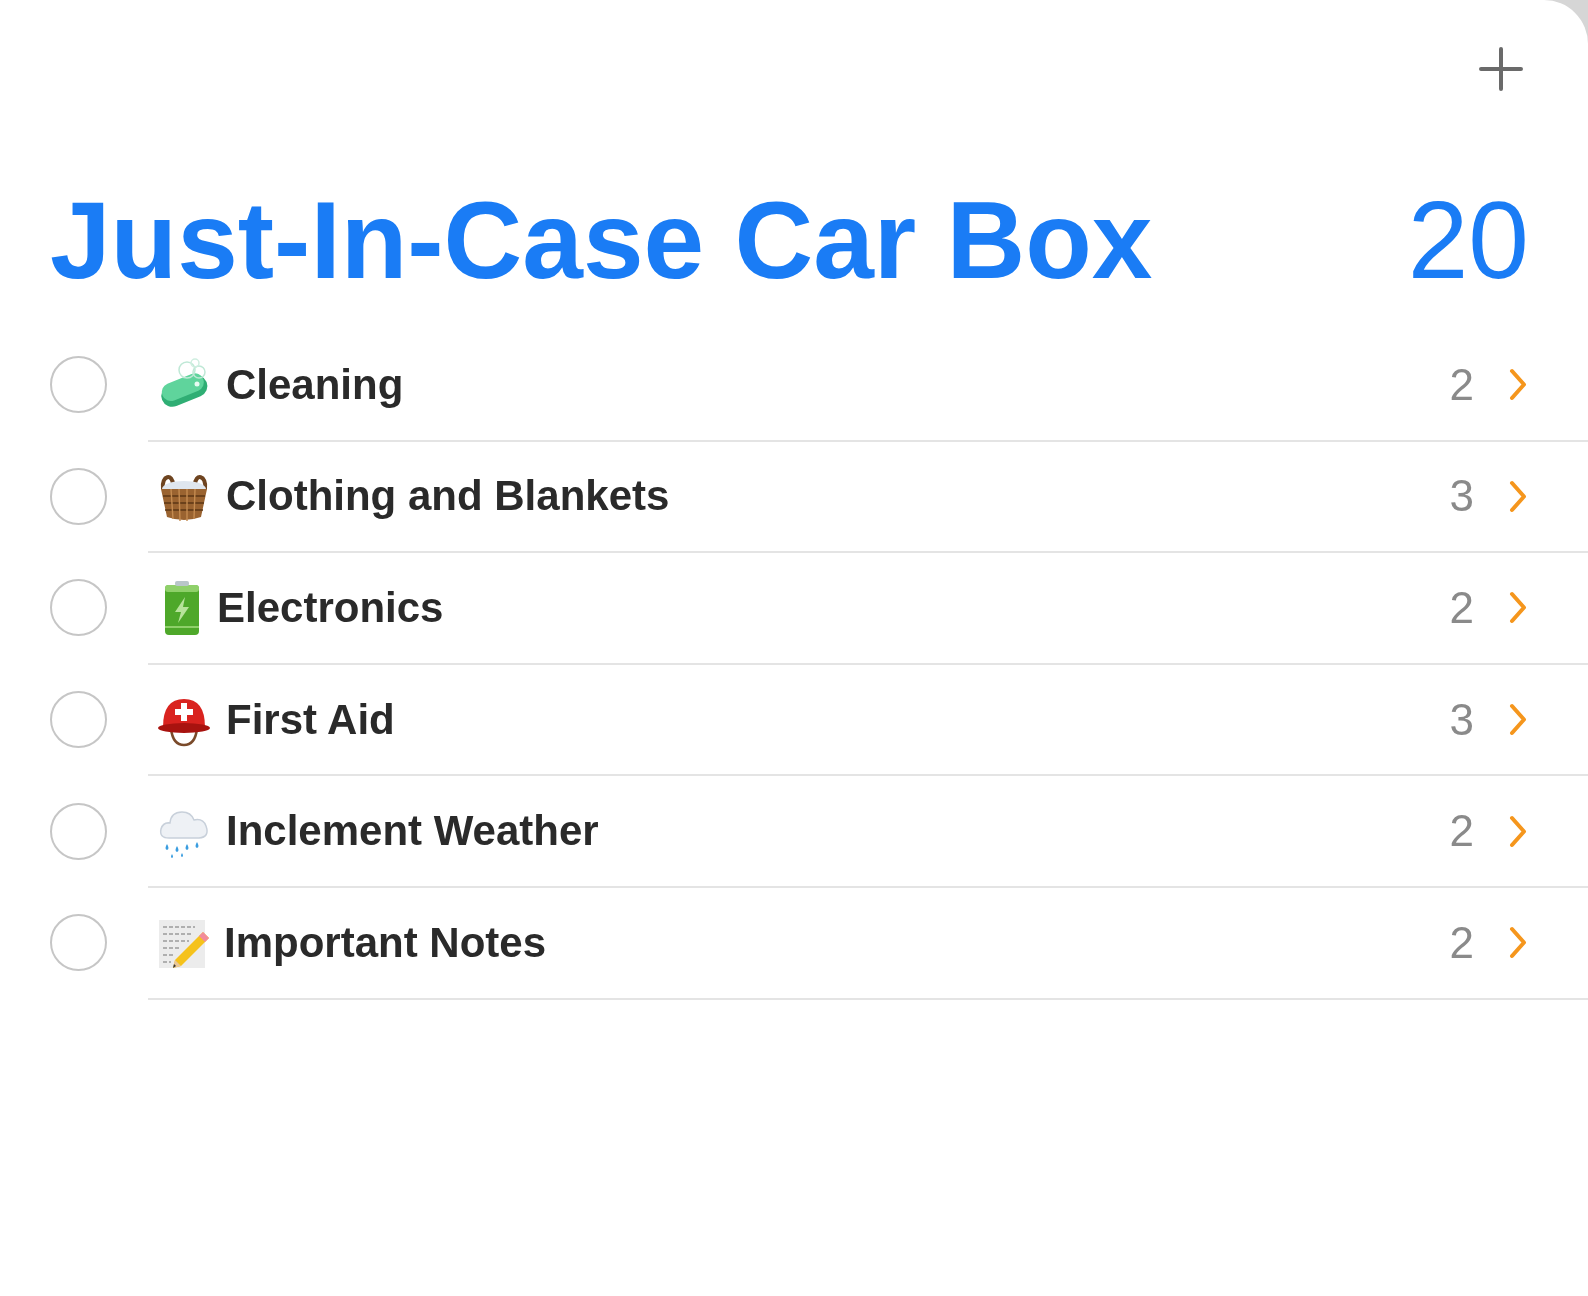 The image size is (1588, 1296). What do you see at coordinates (182, 608) in the screenshot?
I see `battery-icon` at bounding box center [182, 608].